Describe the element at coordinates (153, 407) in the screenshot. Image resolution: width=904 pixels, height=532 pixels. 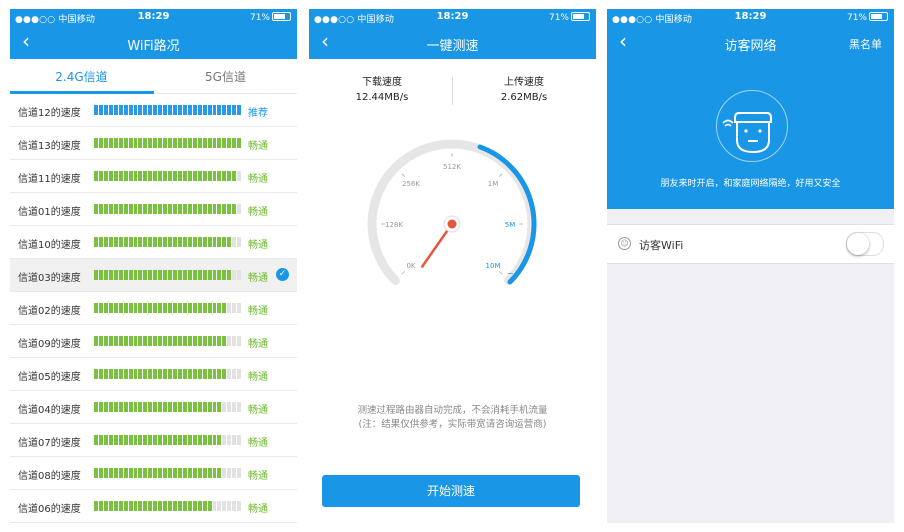
I see `channel-row: 信道04的速度 畅通` at that location.